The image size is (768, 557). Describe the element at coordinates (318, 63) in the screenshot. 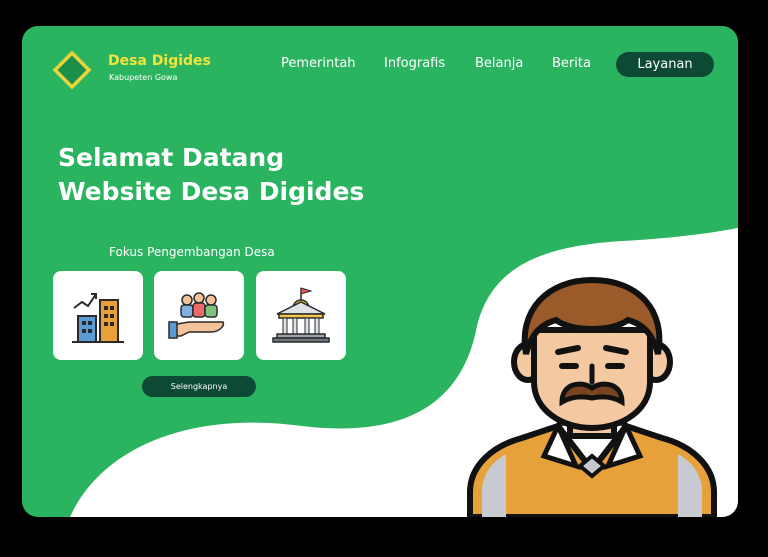

I see `nav-pemerintah: Pemerintah` at that location.